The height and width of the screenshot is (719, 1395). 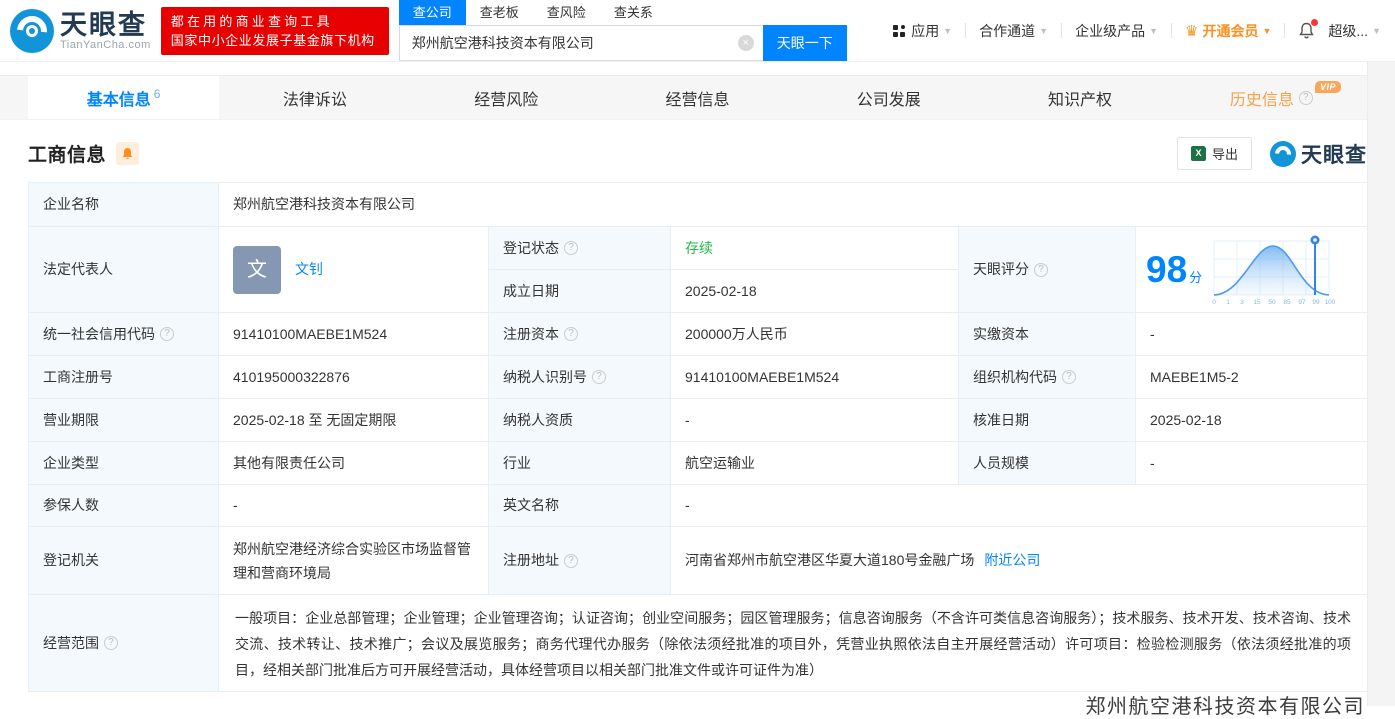 I want to click on monitor-bell-button, so click(x=128, y=153).